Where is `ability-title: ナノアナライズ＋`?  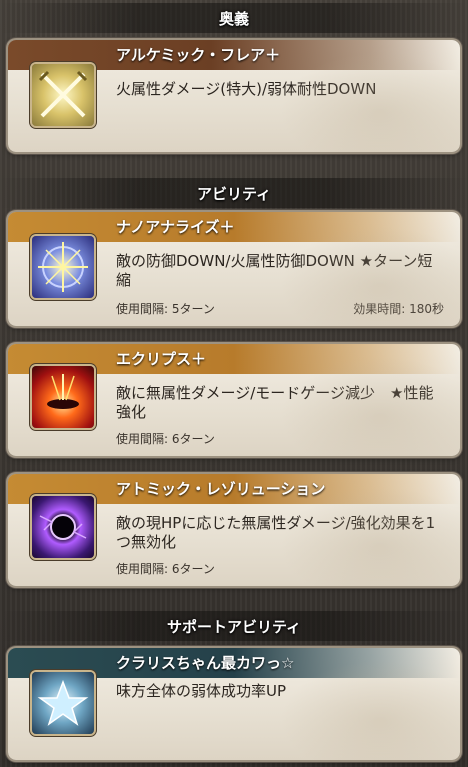 ability-title: ナノアナライズ＋ is located at coordinates (175, 227).